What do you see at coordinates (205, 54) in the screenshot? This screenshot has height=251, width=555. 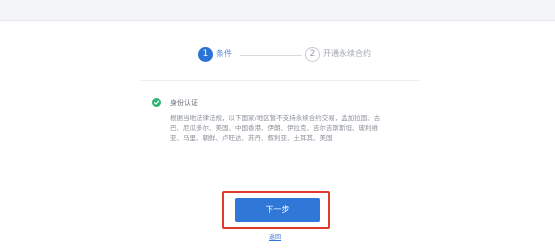 I see `step-1-number: 1` at bounding box center [205, 54].